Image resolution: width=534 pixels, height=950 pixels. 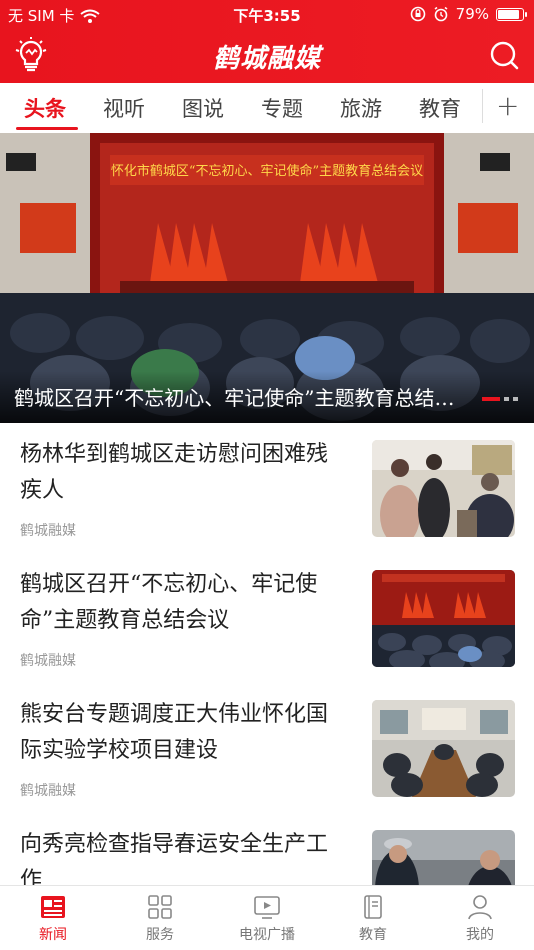 What do you see at coordinates (241, 398) in the screenshot?
I see `banner-caption-text: 鹤城区召开“不忘初心、牢记使命”主题教育总结会议` at bounding box center [241, 398].